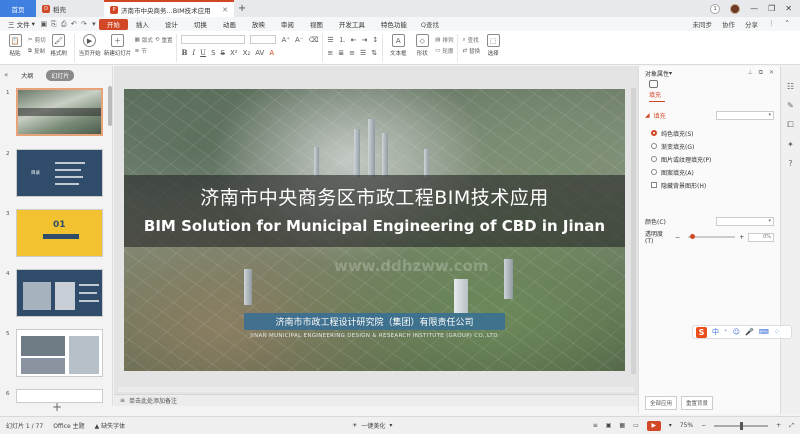  I want to click on theme-name: Office 主题, so click(68, 425).